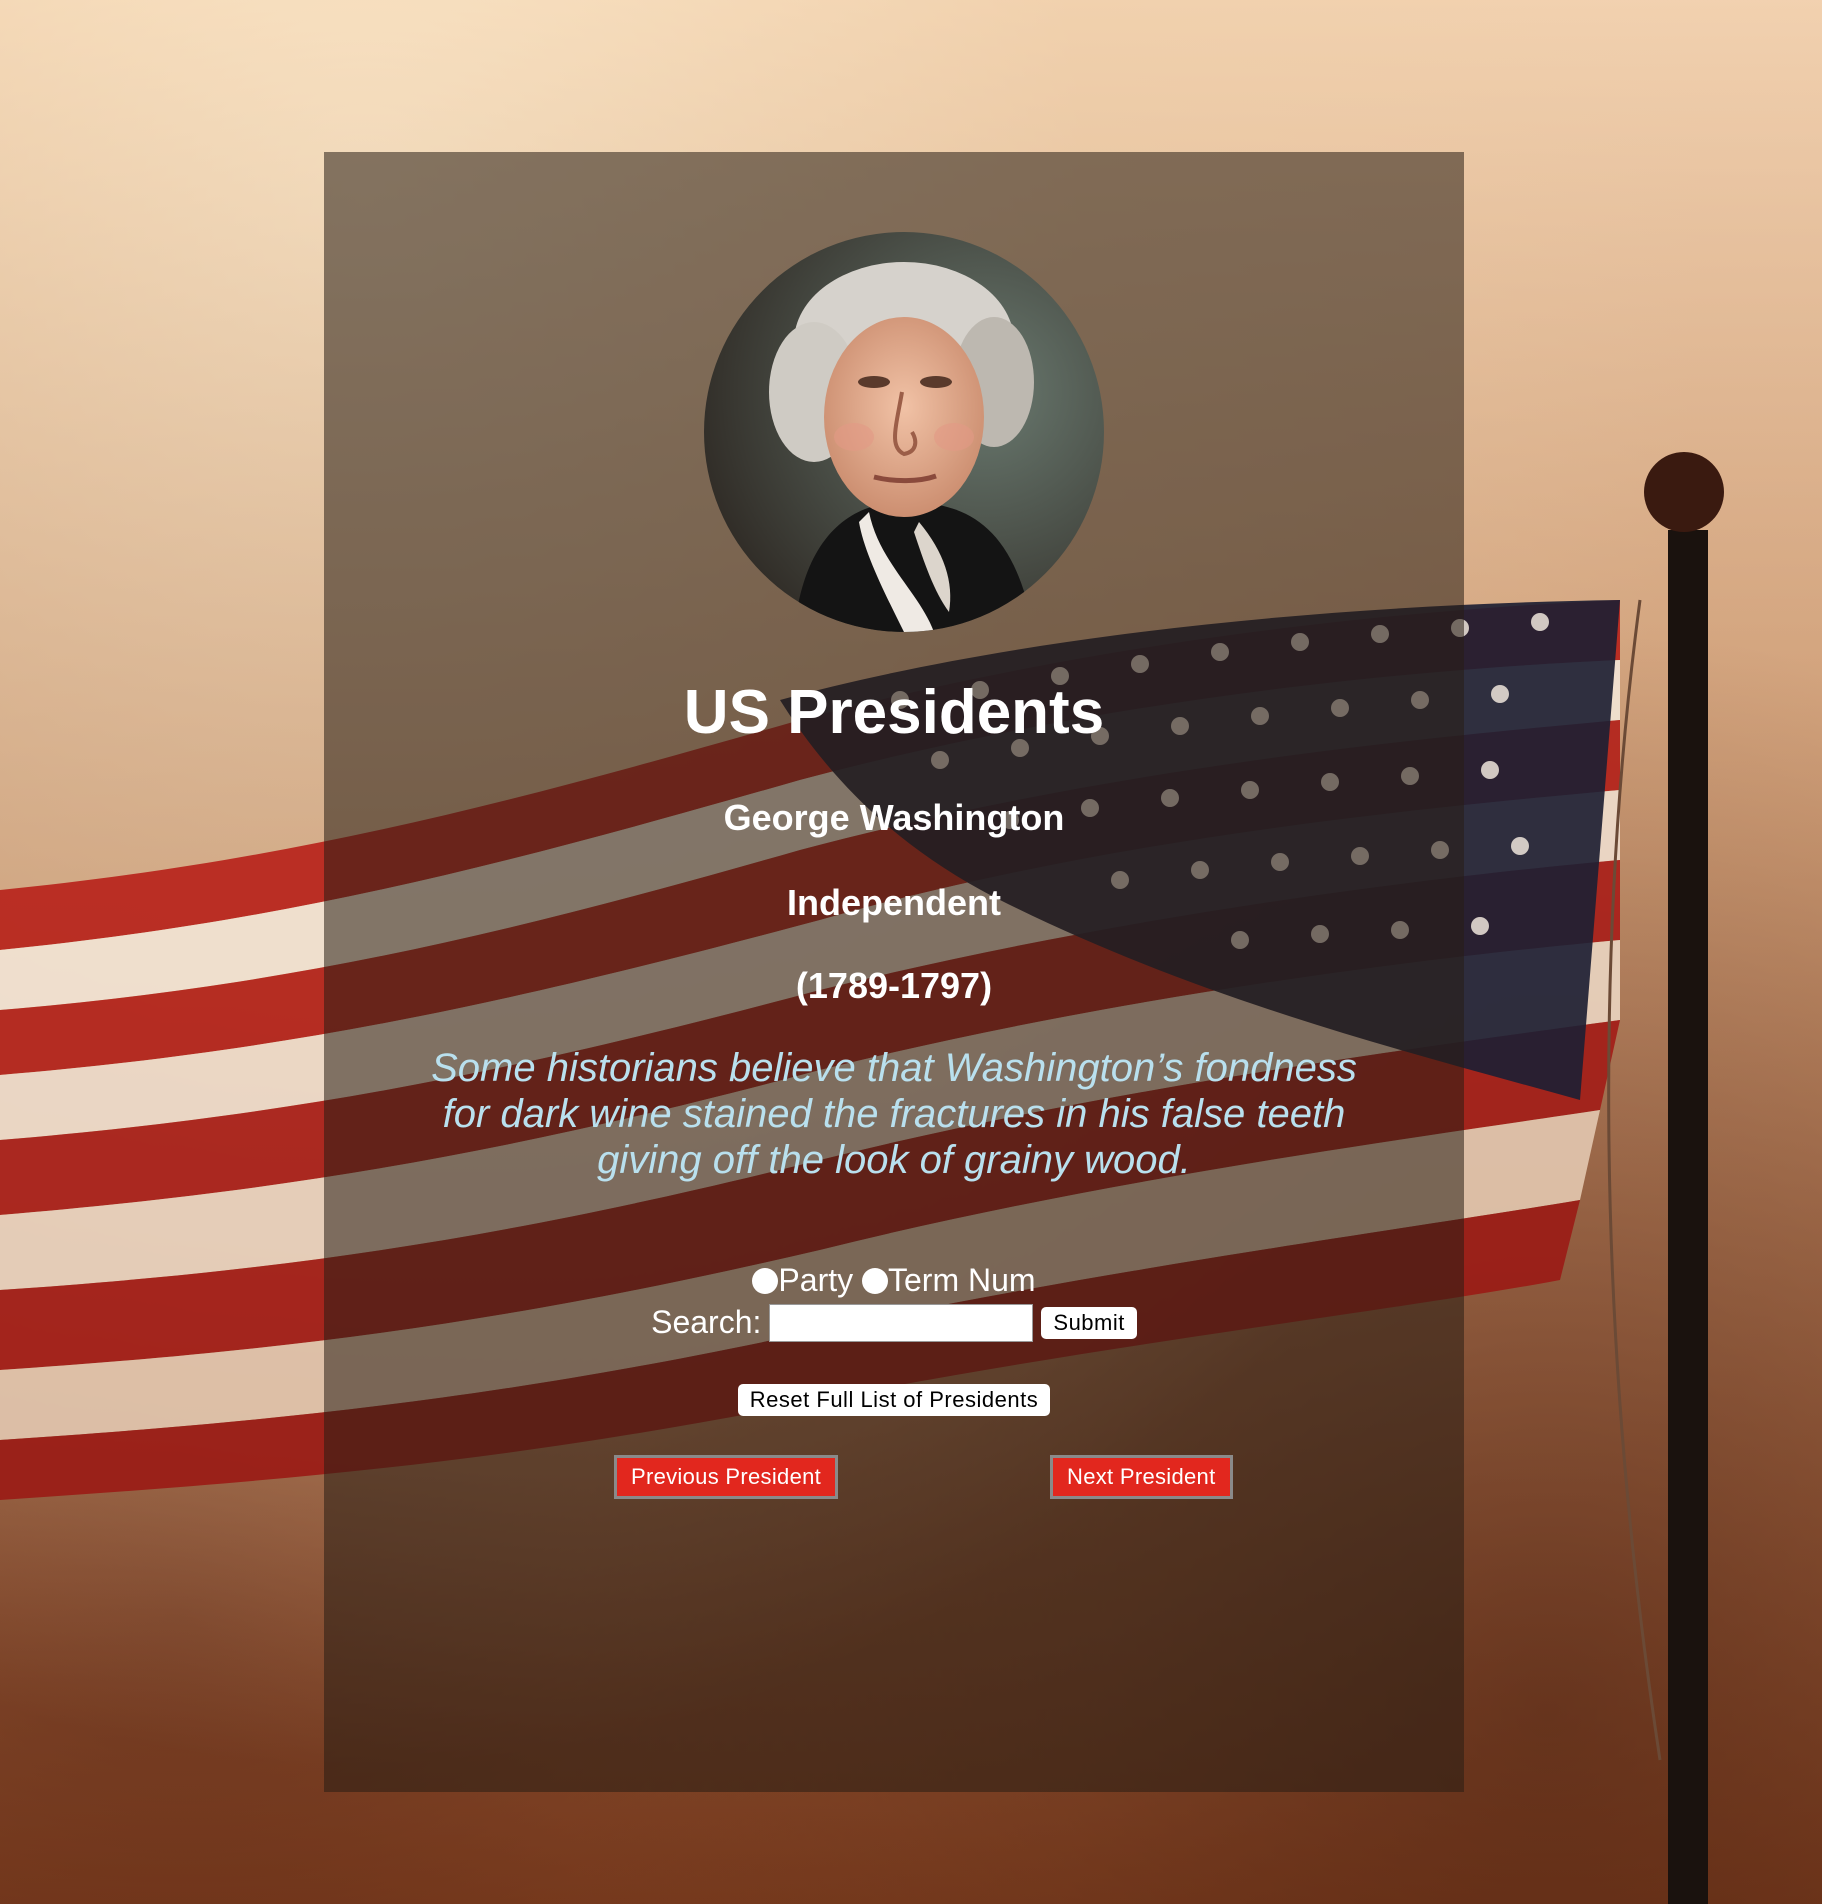 The image size is (1822, 1904). Describe the element at coordinates (894, 902) in the screenshot. I see `president-party: Independent` at that location.